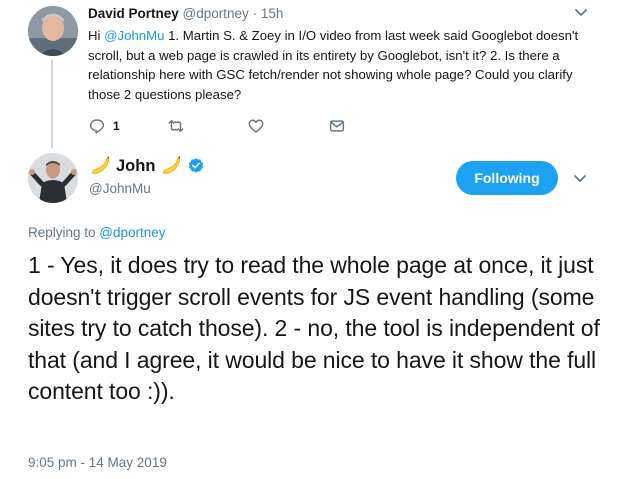 This screenshot has height=479, width=619. Describe the element at coordinates (96, 35) in the screenshot. I see `parent-text-prefix: Hi` at that location.